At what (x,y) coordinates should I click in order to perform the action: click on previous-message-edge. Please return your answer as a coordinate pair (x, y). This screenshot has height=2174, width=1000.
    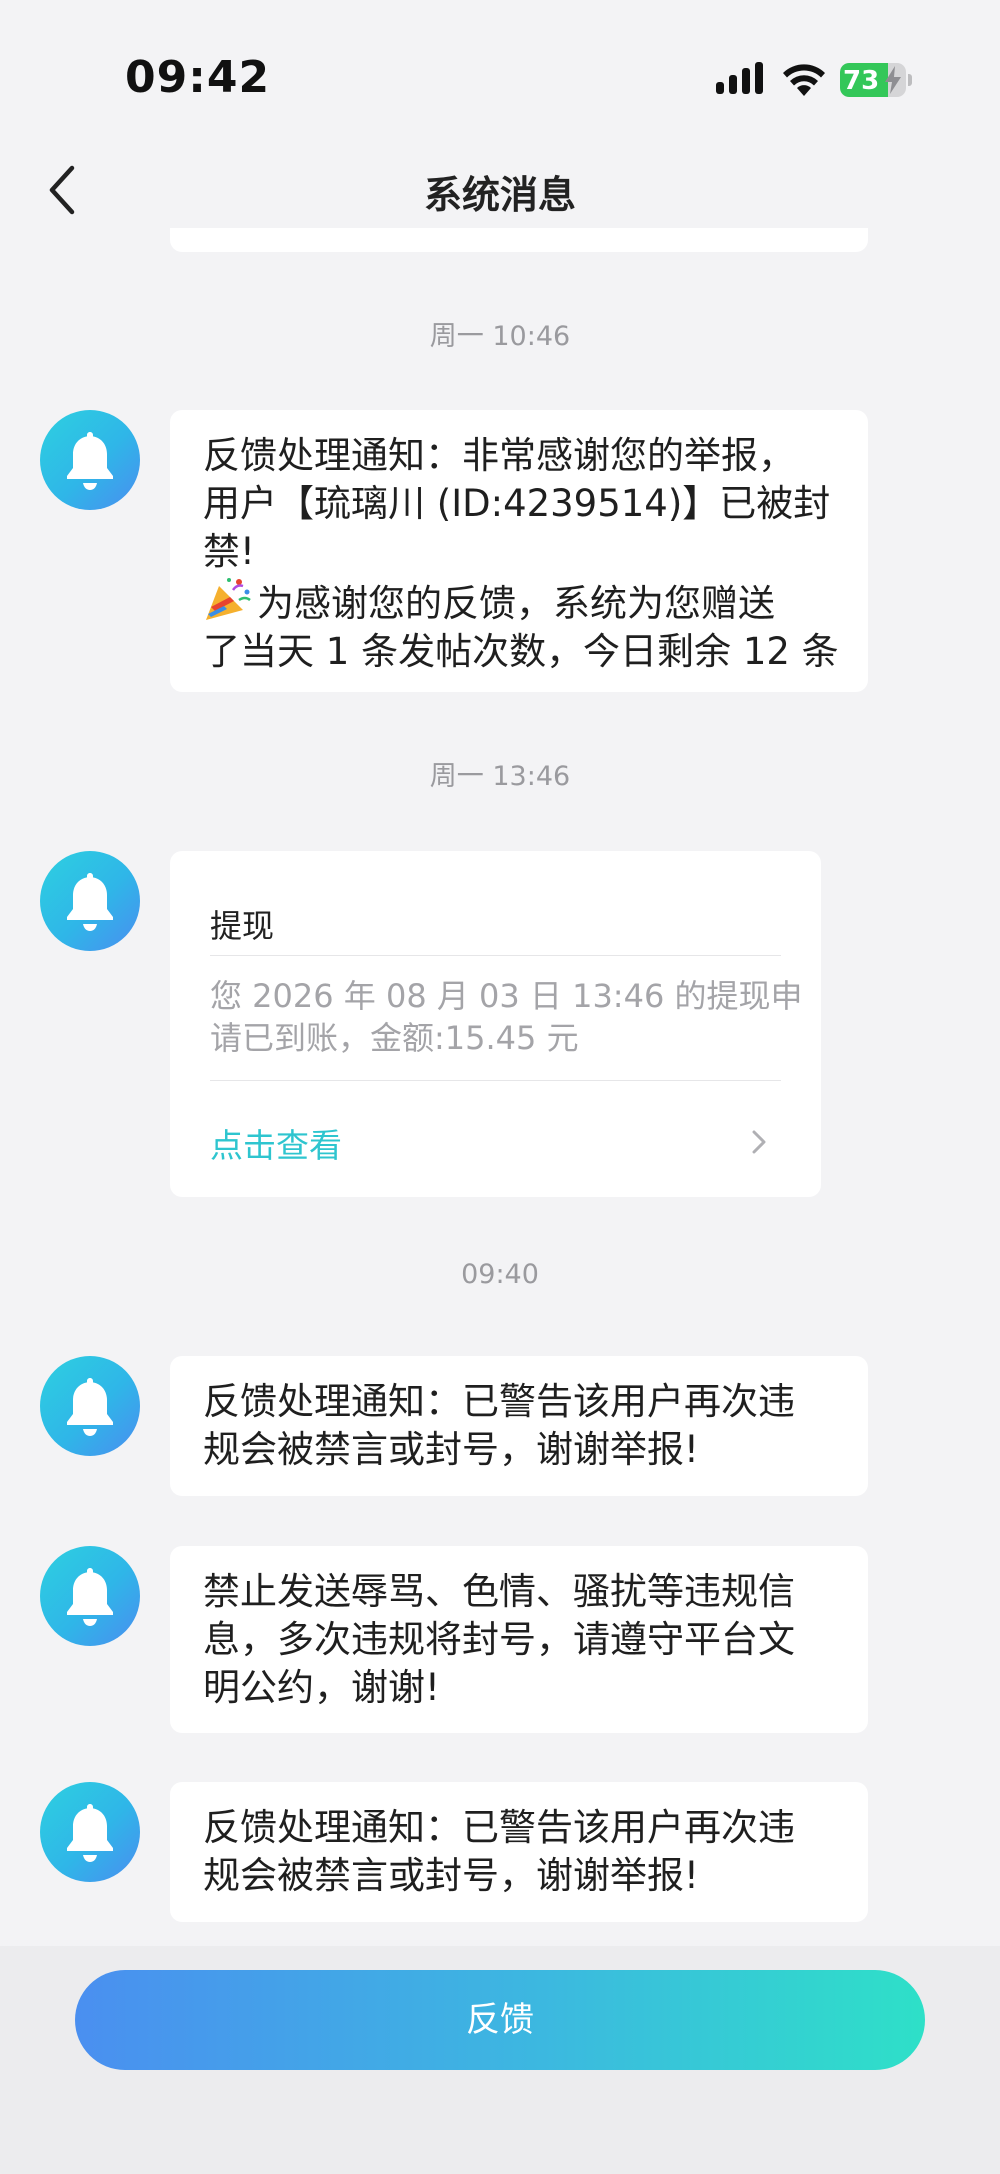
    Looking at the image, I should click on (519, 240).